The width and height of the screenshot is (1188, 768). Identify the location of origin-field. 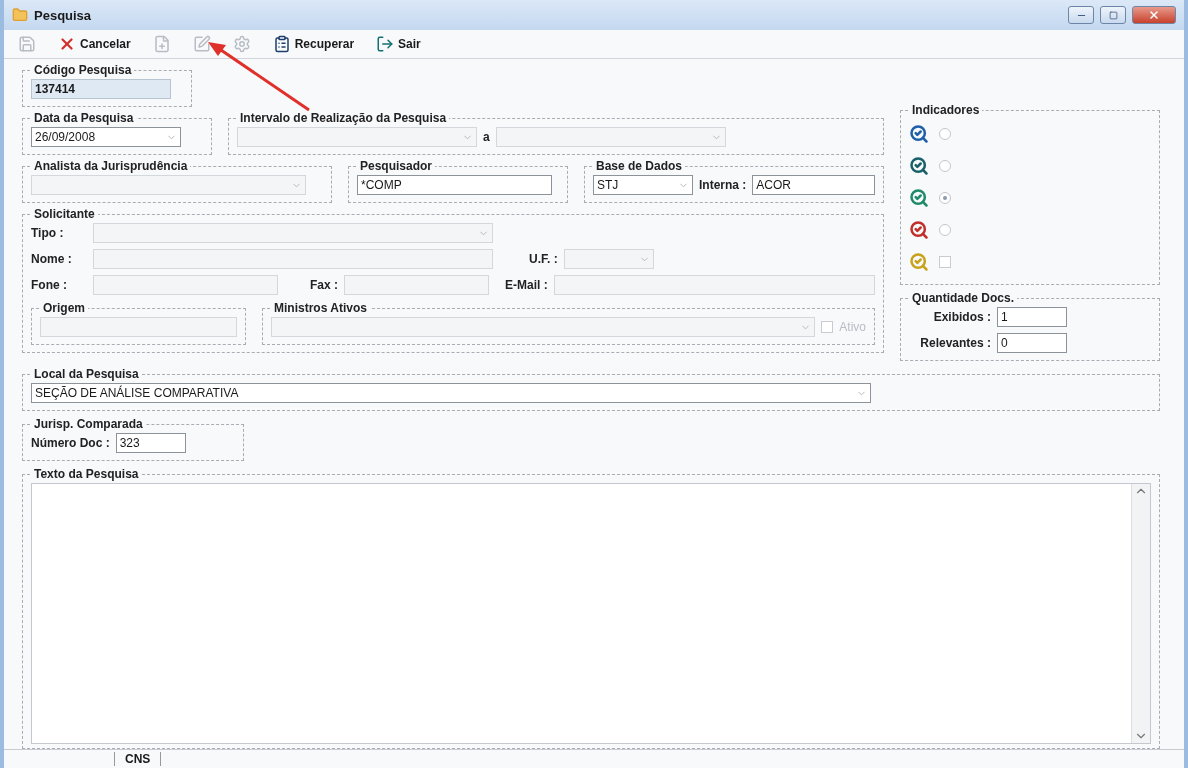
(138, 327).